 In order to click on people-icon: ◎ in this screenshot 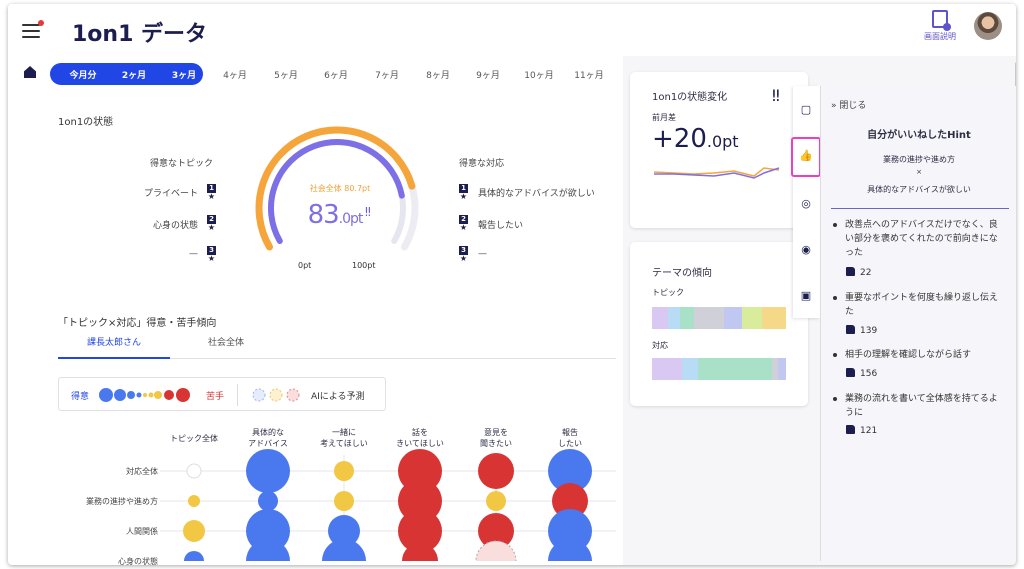, I will do `click(806, 204)`.